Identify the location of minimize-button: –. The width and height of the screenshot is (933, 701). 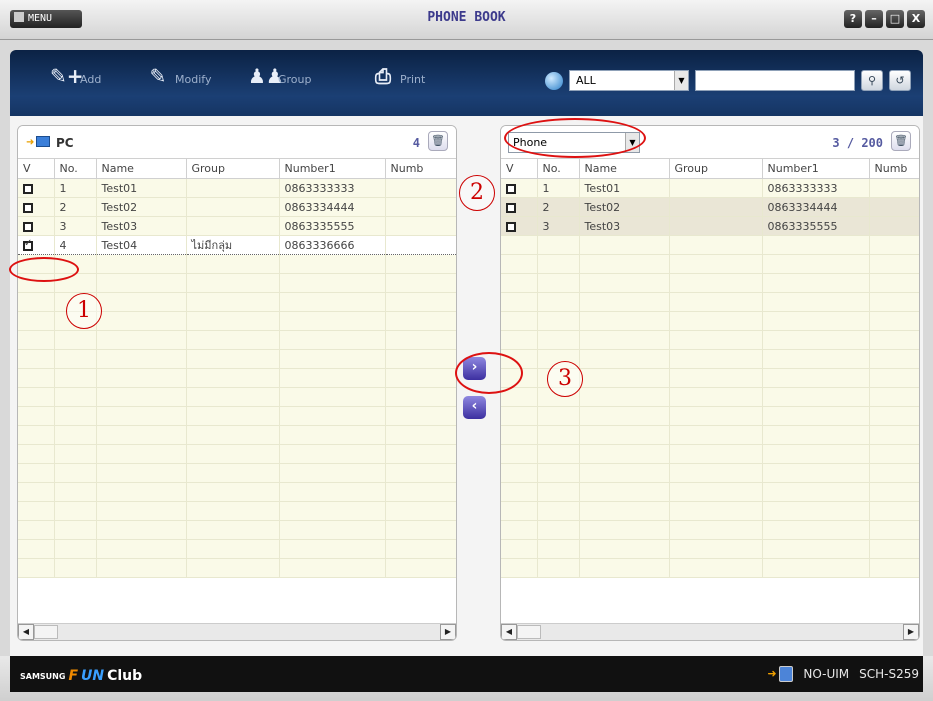
(874, 19).